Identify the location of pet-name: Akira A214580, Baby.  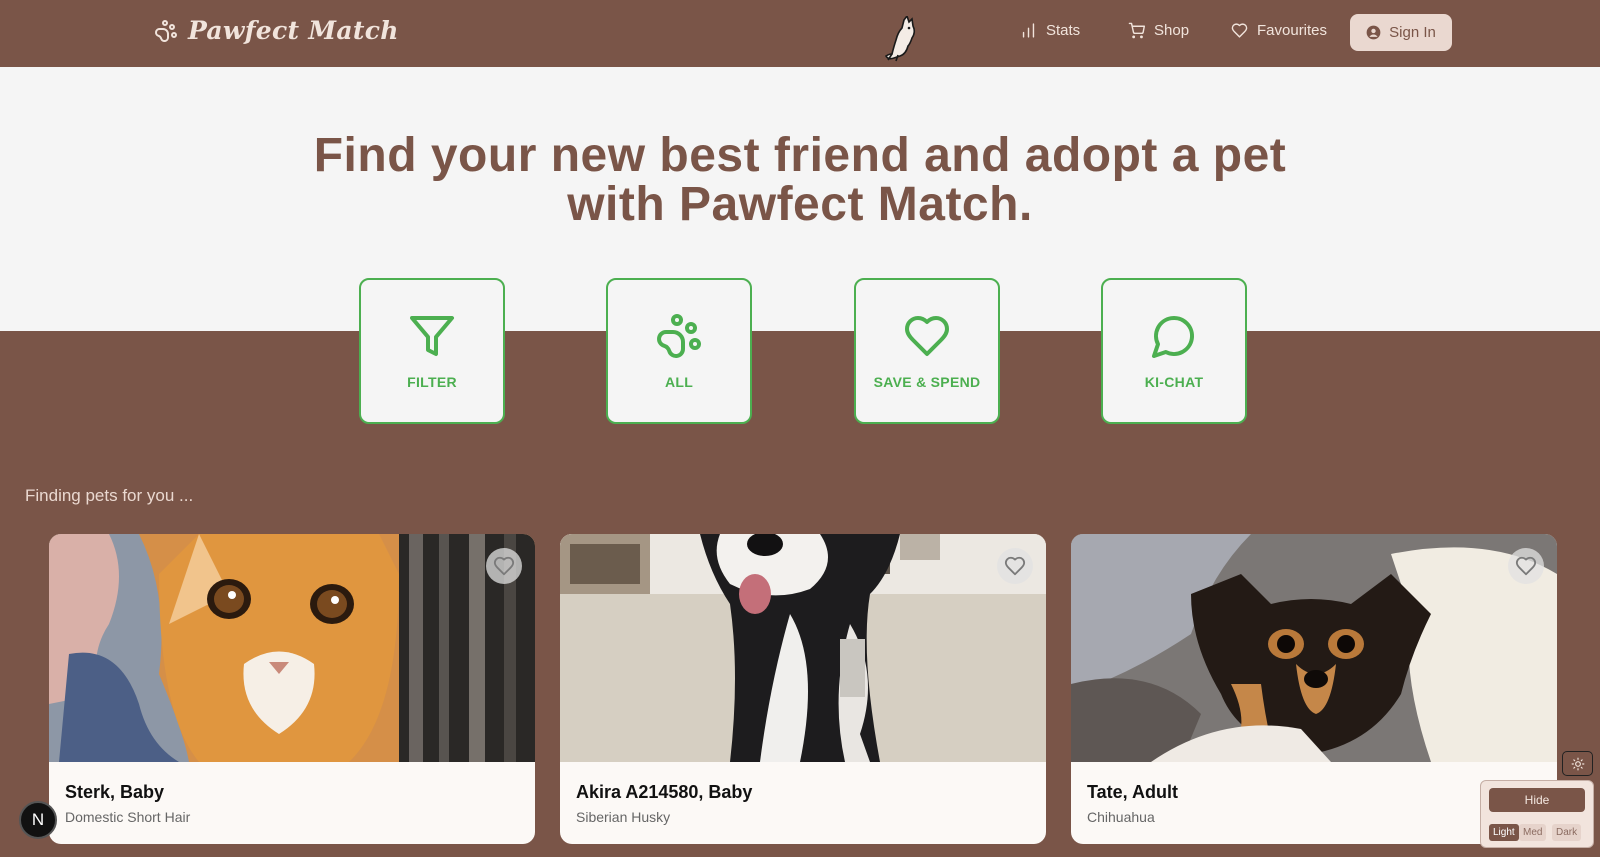
(664, 792).